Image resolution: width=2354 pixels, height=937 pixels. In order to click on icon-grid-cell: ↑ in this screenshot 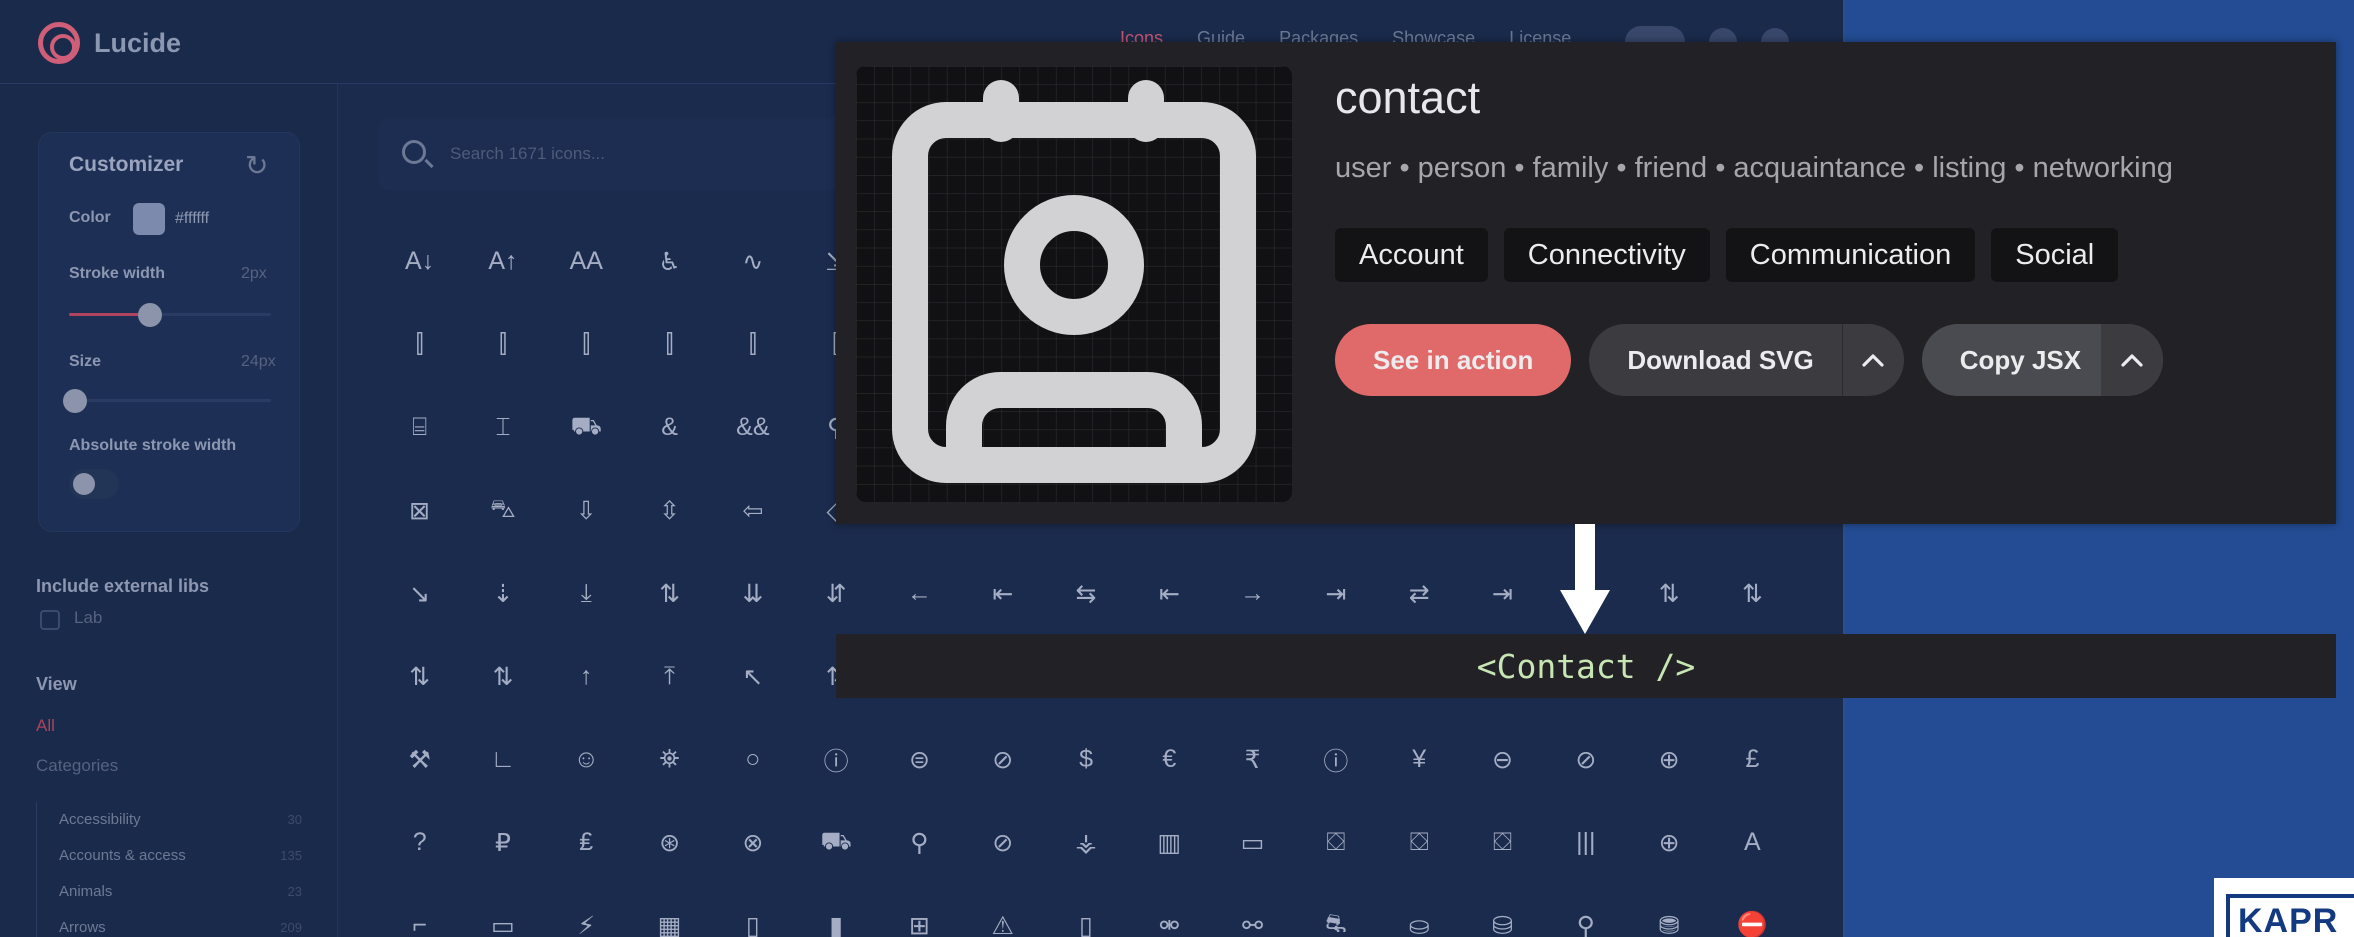, I will do `click(586, 676)`.